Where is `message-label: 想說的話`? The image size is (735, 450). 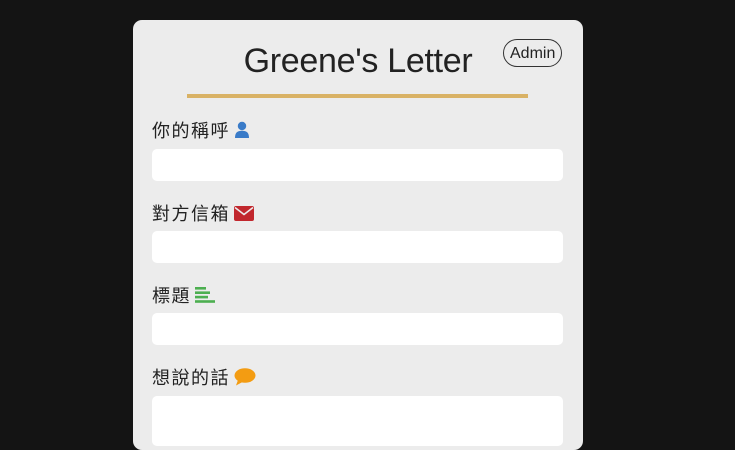 message-label: 想說的話 is located at coordinates (204, 377).